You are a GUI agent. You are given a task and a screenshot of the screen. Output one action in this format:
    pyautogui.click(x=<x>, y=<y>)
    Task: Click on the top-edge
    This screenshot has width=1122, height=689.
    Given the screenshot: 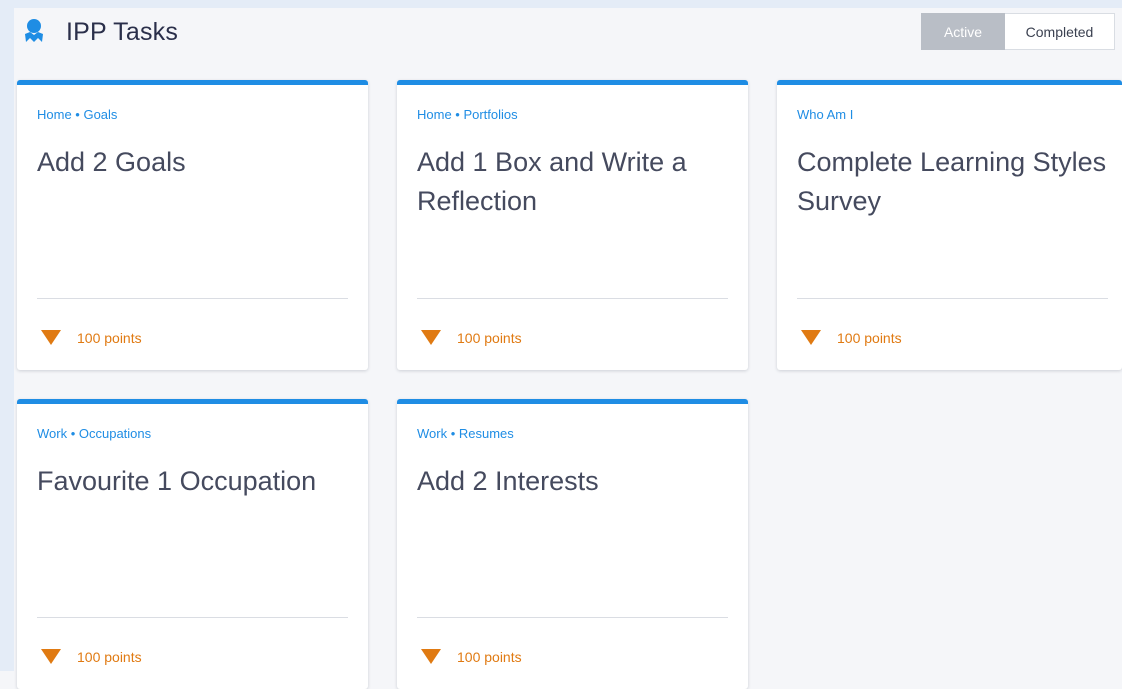 What is the action you would take?
    pyautogui.click(x=561, y=4)
    